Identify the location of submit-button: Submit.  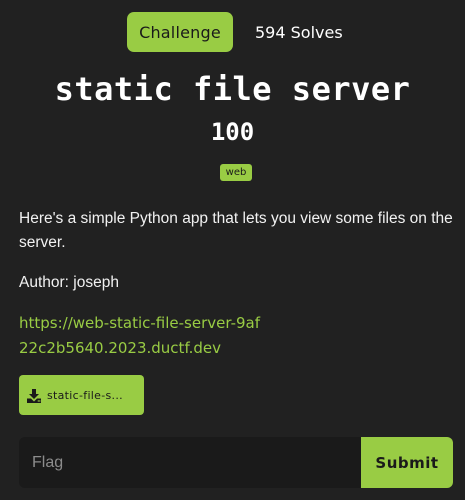
(407, 462).